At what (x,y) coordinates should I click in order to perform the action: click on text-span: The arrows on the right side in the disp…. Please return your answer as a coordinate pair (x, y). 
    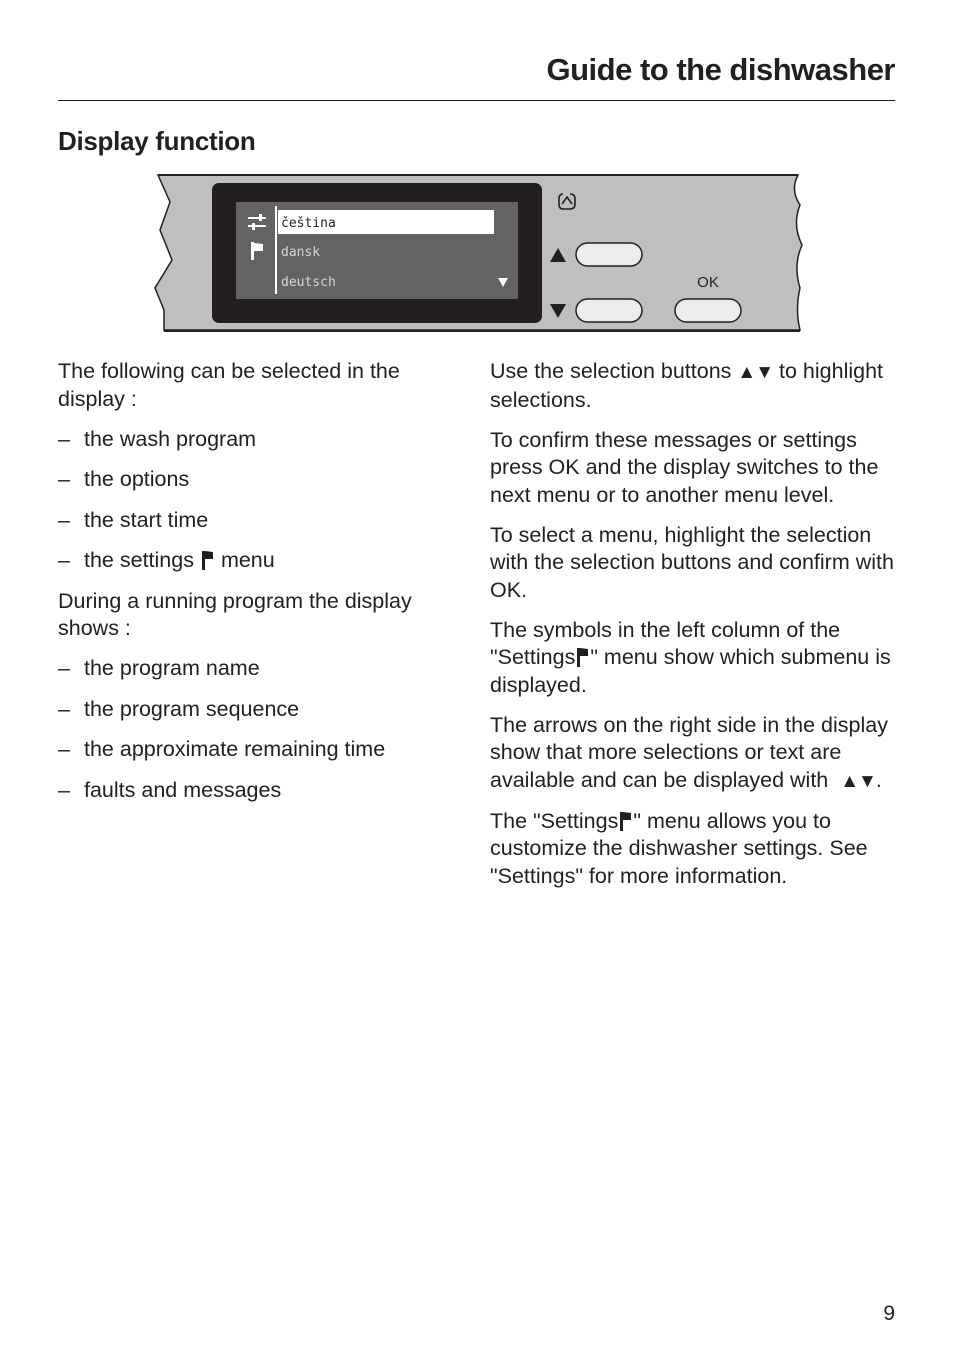
    Looking at the image, I should click on (689, 752).